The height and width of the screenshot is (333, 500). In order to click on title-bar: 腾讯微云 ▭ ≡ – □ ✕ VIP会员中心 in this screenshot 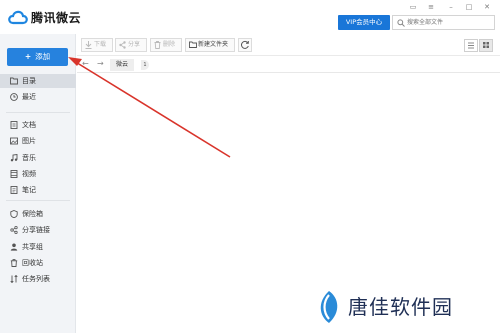, I will do `click(250, 17)`.